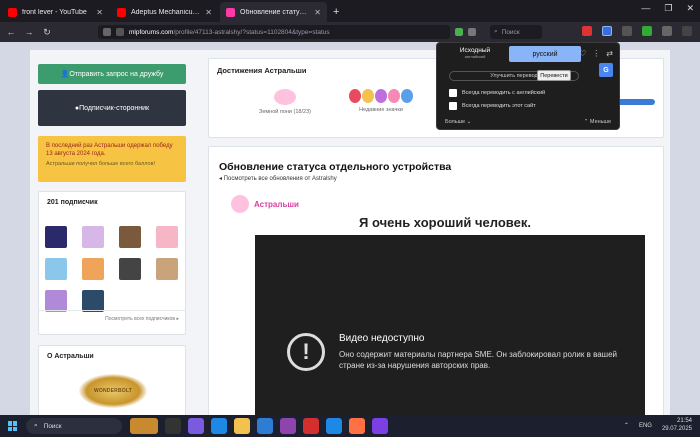  What do you see at coordinates (121, 12) in the screenshot?
I see `youtube-icon` at bounding box center [121, 12].